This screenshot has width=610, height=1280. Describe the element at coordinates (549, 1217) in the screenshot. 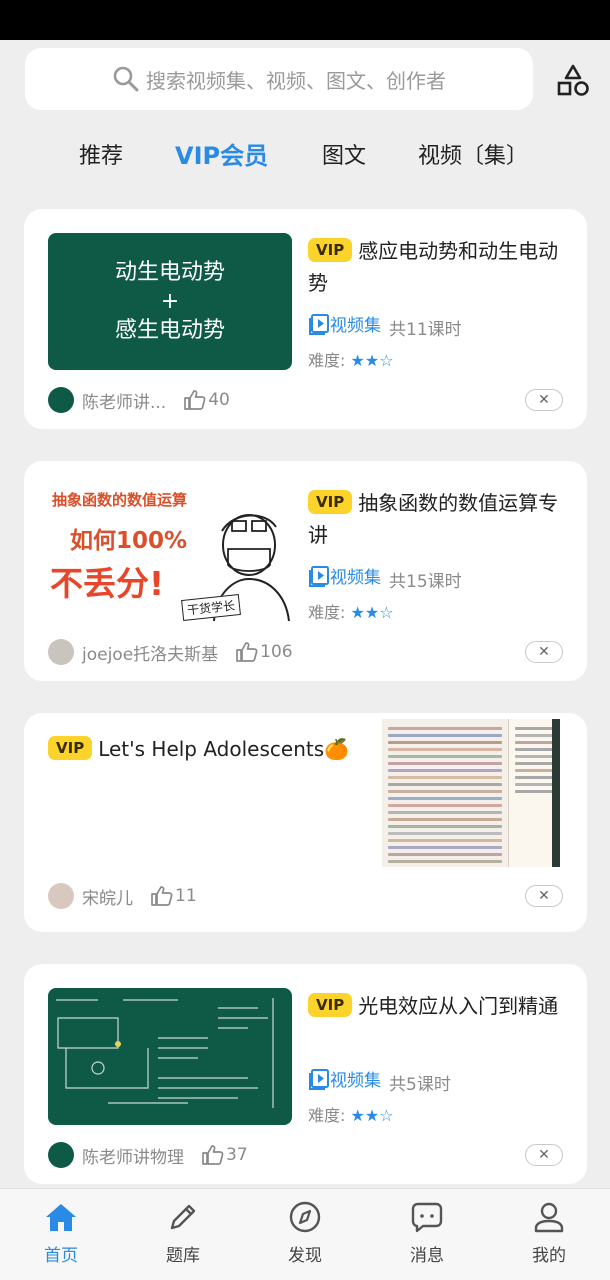

I see `user-icon` at that location.